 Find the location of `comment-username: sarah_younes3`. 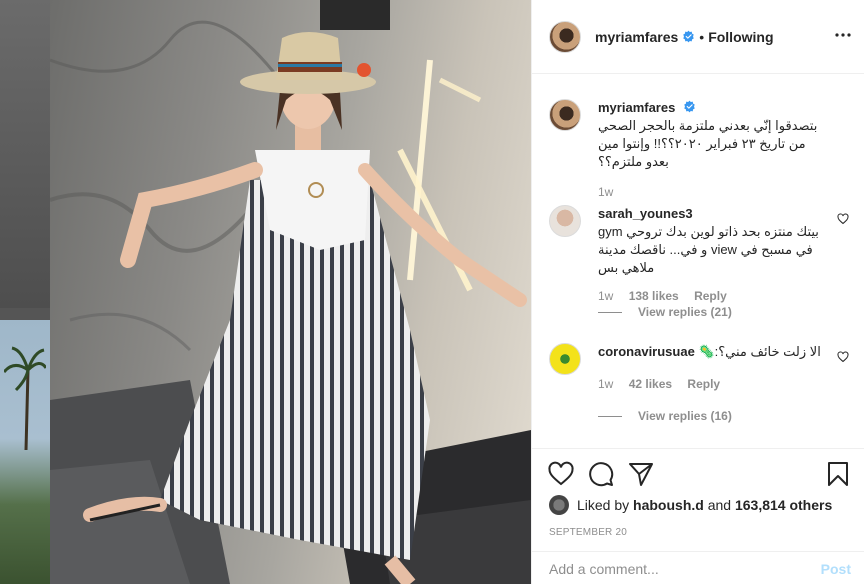

comment-username: sarah_younes3 is located at coordinates (645, 213).